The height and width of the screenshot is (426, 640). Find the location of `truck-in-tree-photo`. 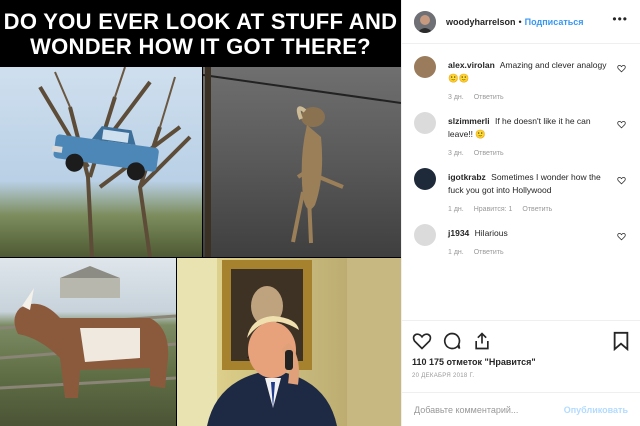

truck-in-tree-photo is located at coordinates (101, 162).